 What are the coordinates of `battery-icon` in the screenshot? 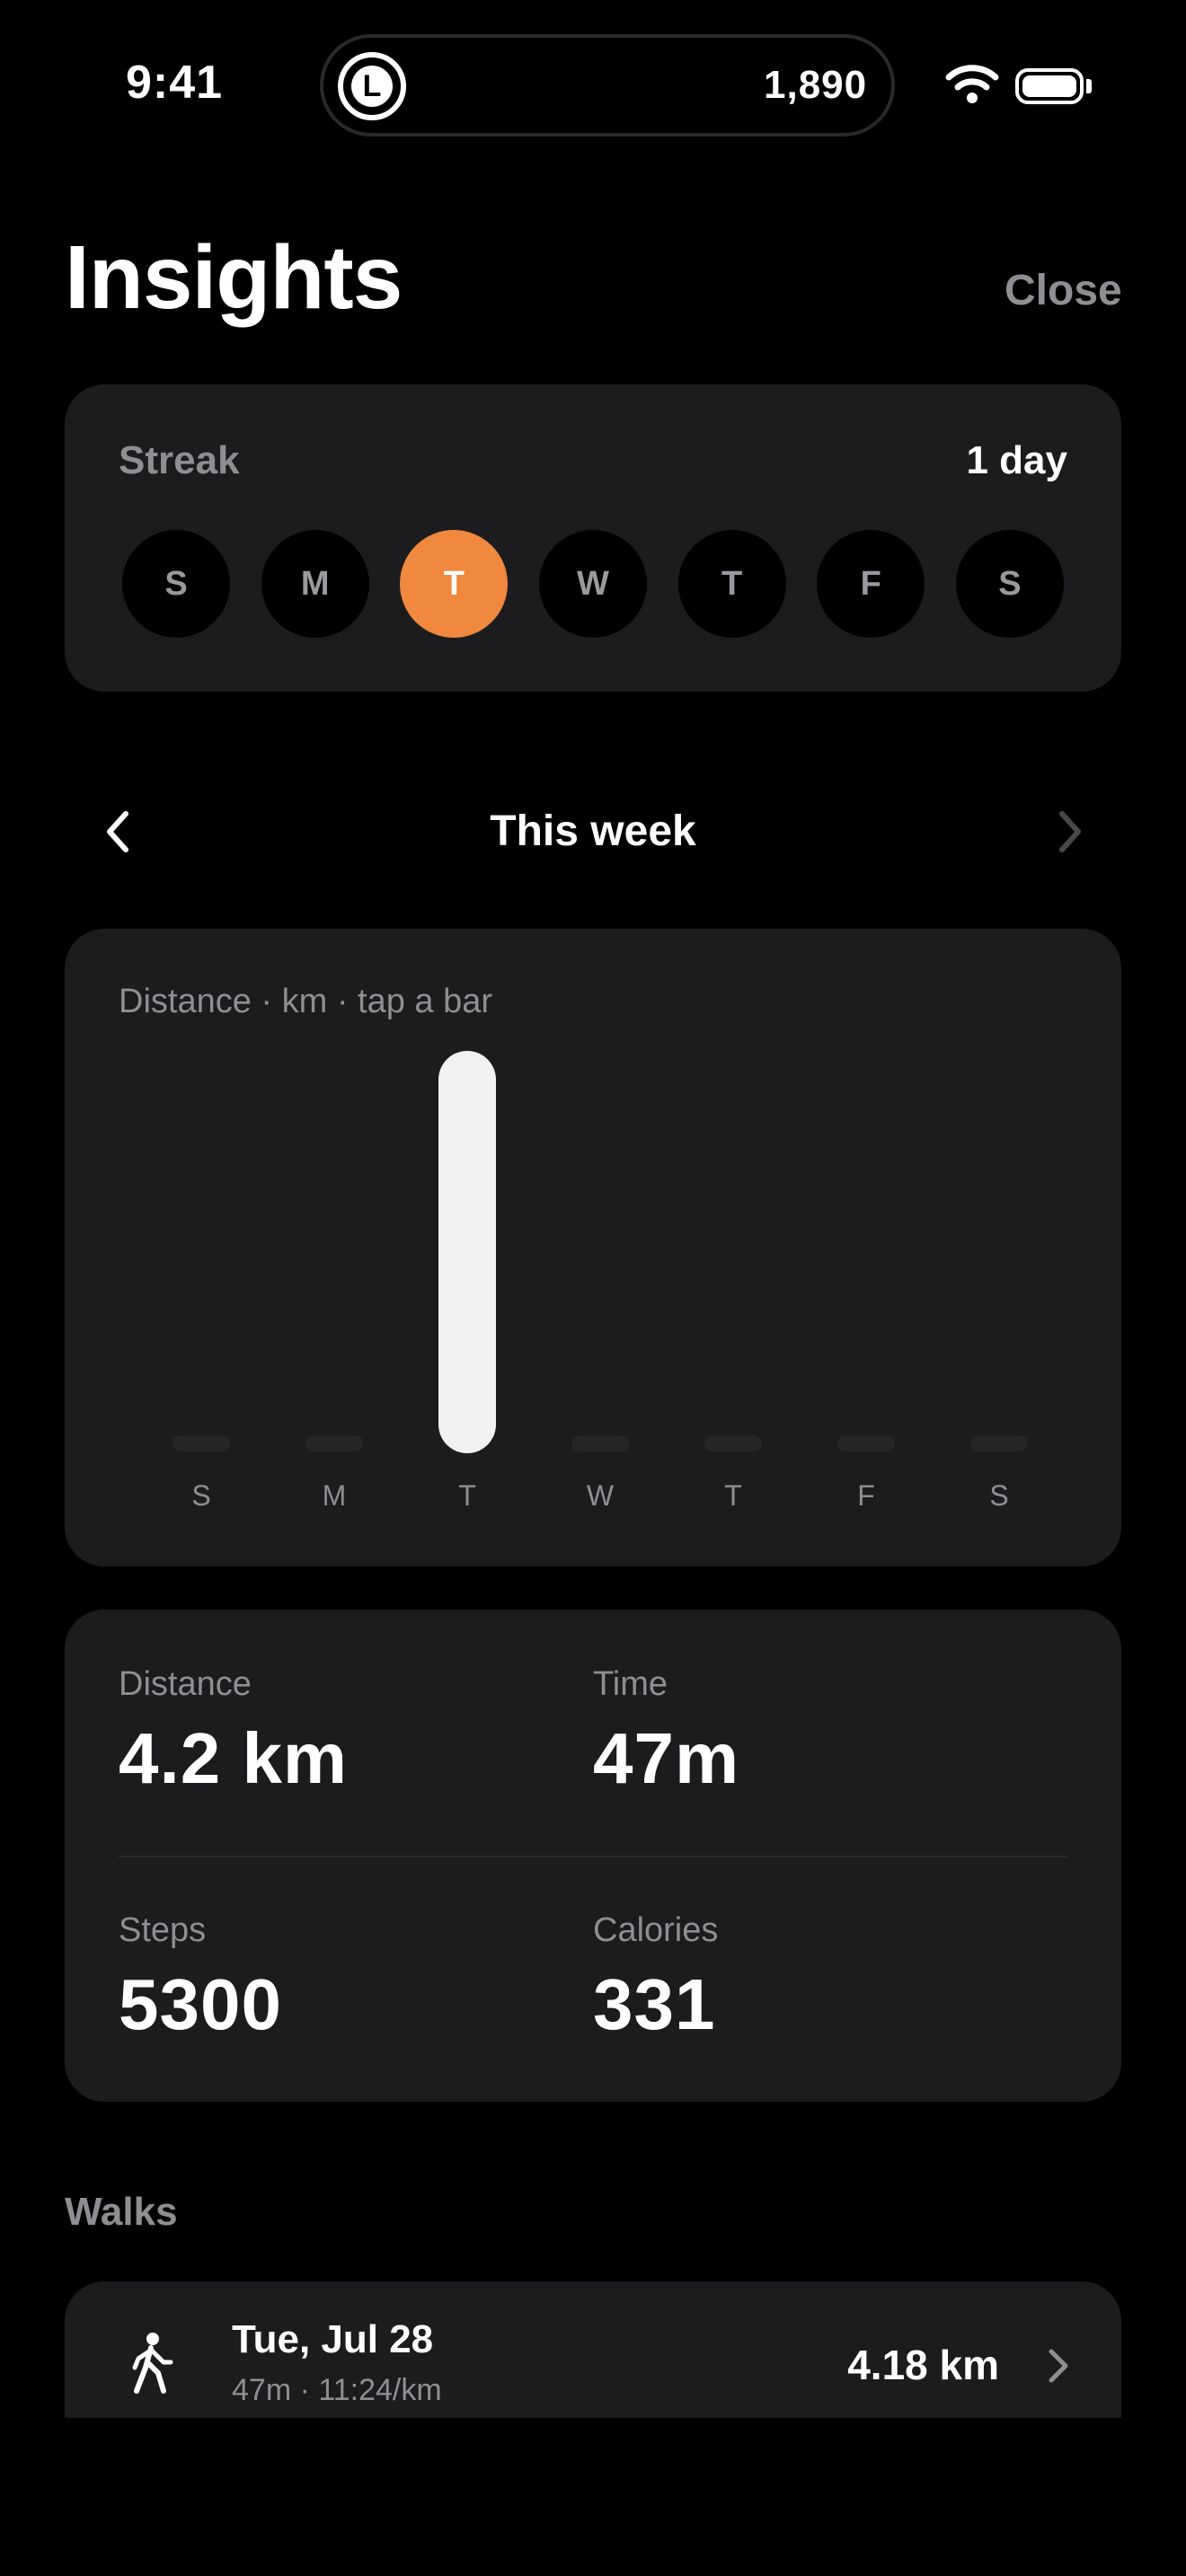 It's located at (1049, 86).